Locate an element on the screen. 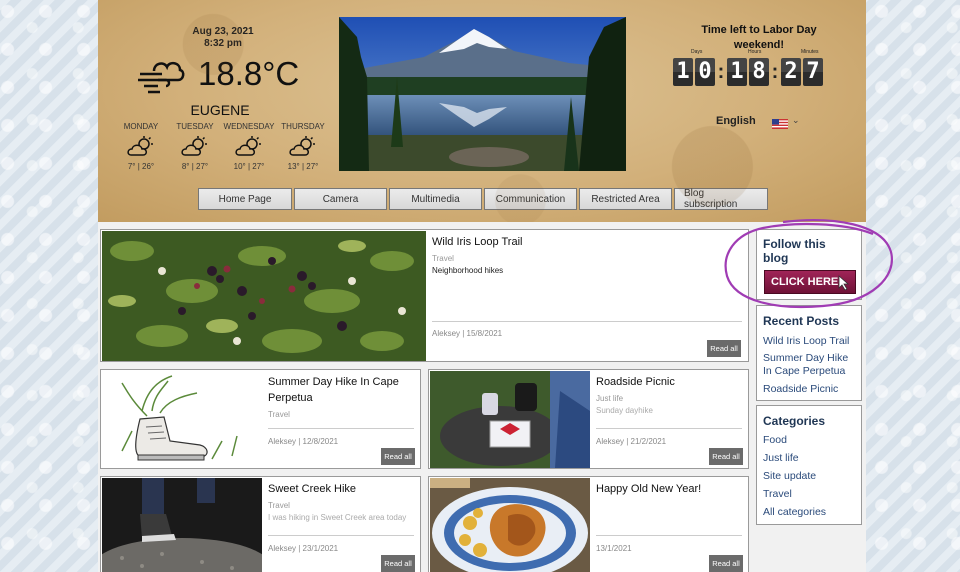  roast-chicken-photo is located at coordinates (510, 525).